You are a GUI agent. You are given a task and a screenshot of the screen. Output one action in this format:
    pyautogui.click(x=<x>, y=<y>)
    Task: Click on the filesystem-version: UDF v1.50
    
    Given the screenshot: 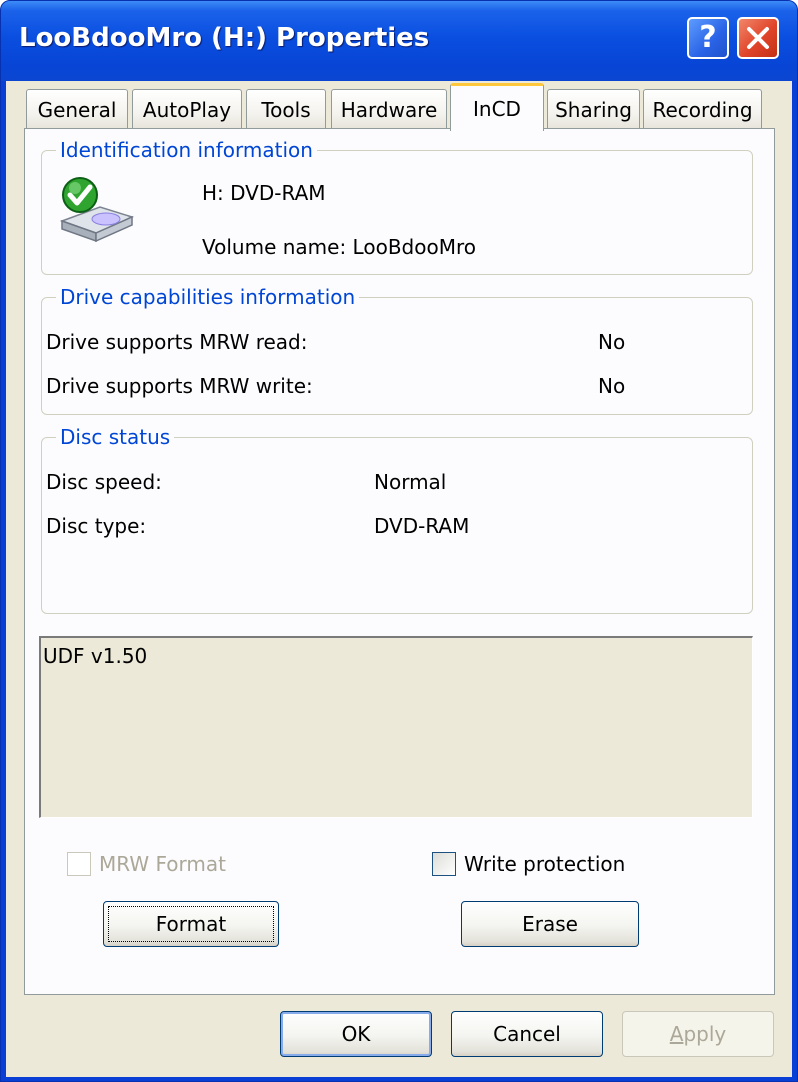 What is the action you would take?
    pyautogui.click(x=95, y=656)
    